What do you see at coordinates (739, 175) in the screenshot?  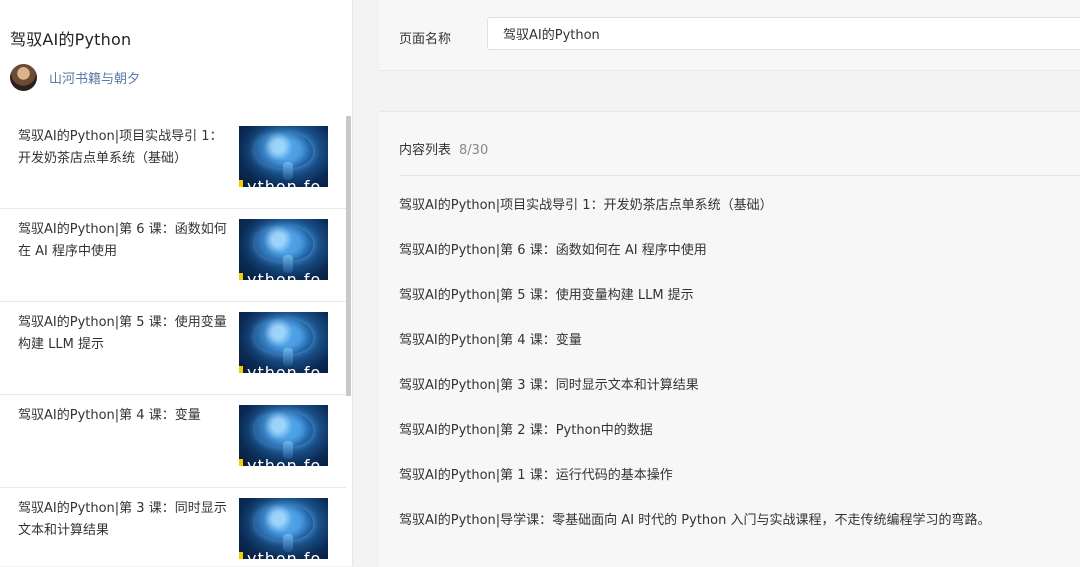 I see `divider` at bounding box center [739, 175].